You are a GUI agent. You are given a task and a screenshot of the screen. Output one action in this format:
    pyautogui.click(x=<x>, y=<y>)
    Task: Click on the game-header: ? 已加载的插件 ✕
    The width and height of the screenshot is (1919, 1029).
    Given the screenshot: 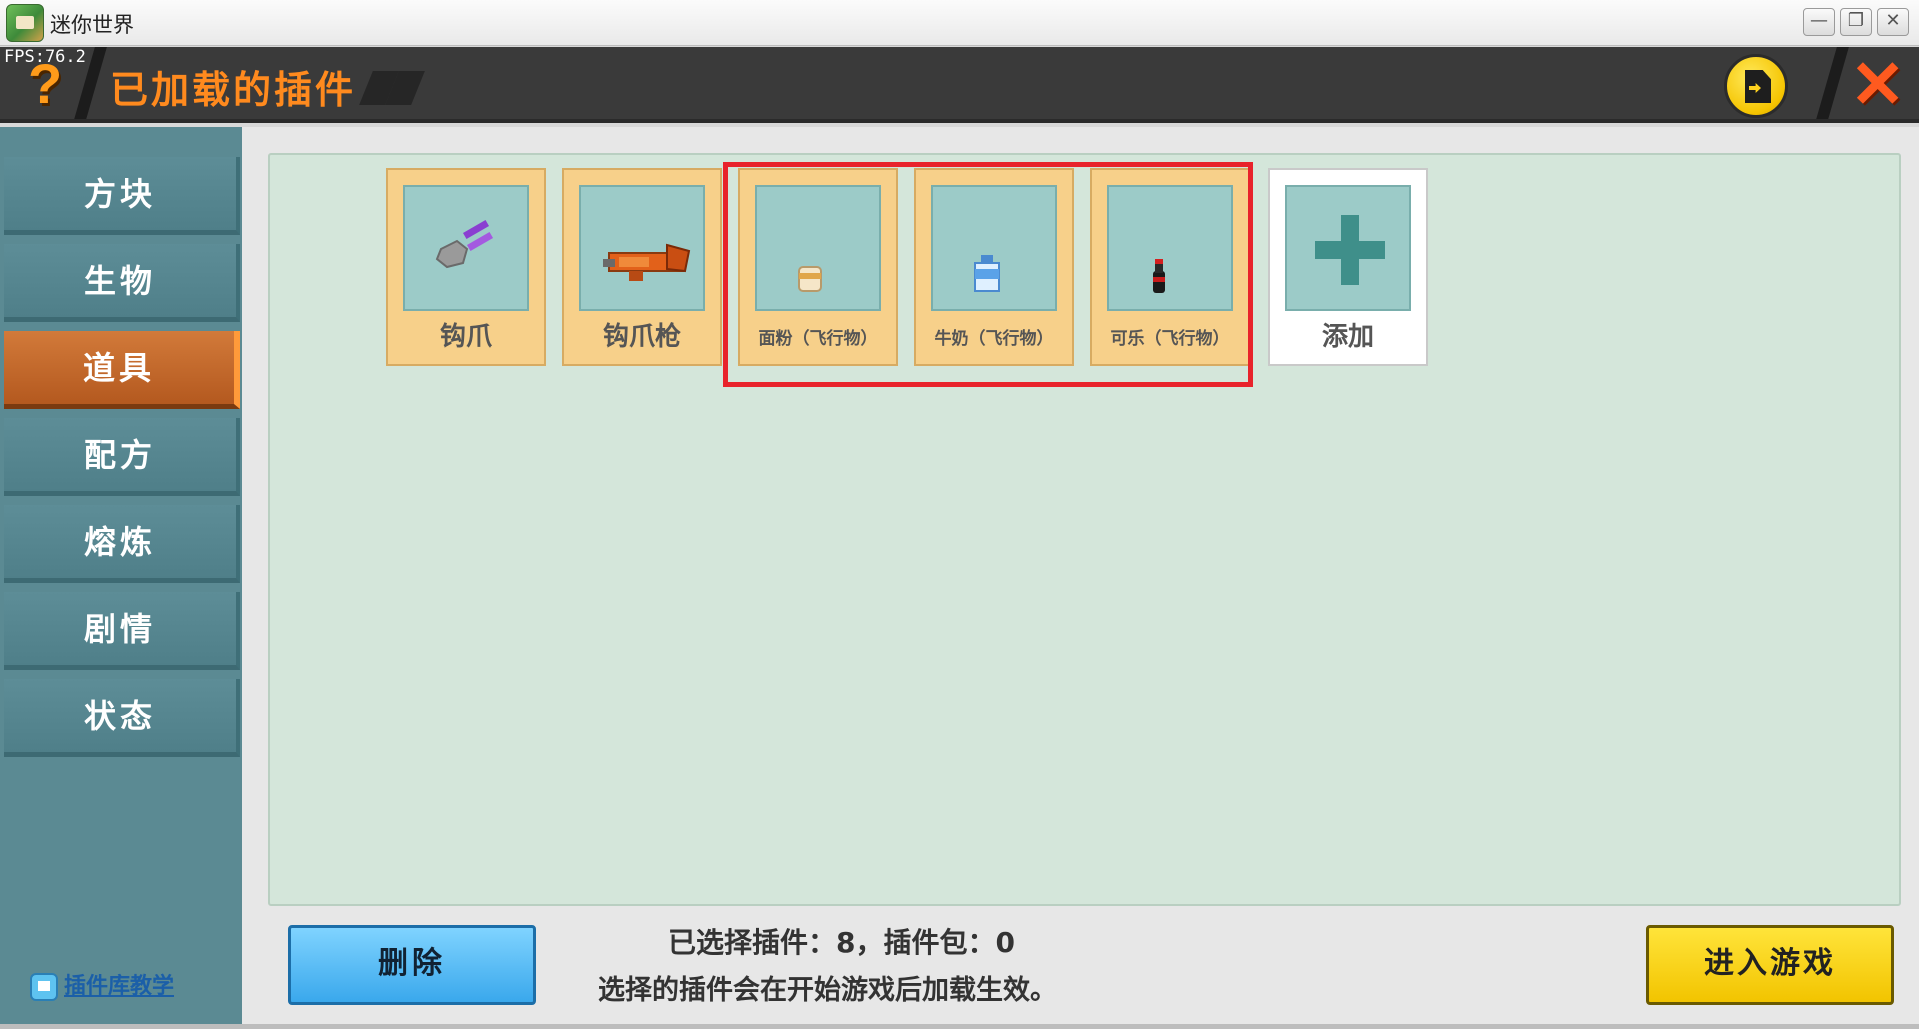 What is the action you would take?
    pyautogui.click(x=959, y=85)
    